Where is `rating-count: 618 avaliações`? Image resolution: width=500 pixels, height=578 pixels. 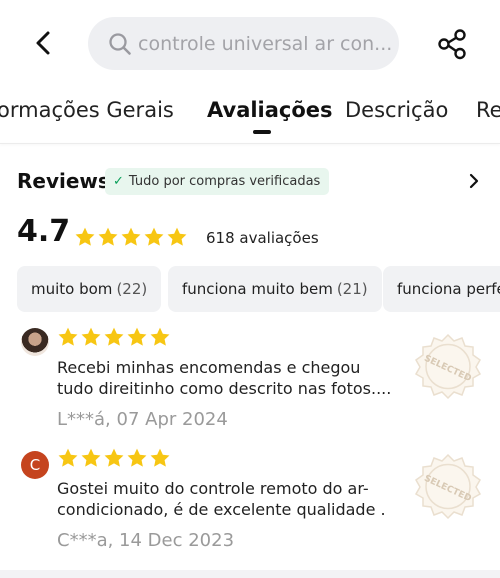
rating-count: 618 avaliações is located at coordinates (262, 238).